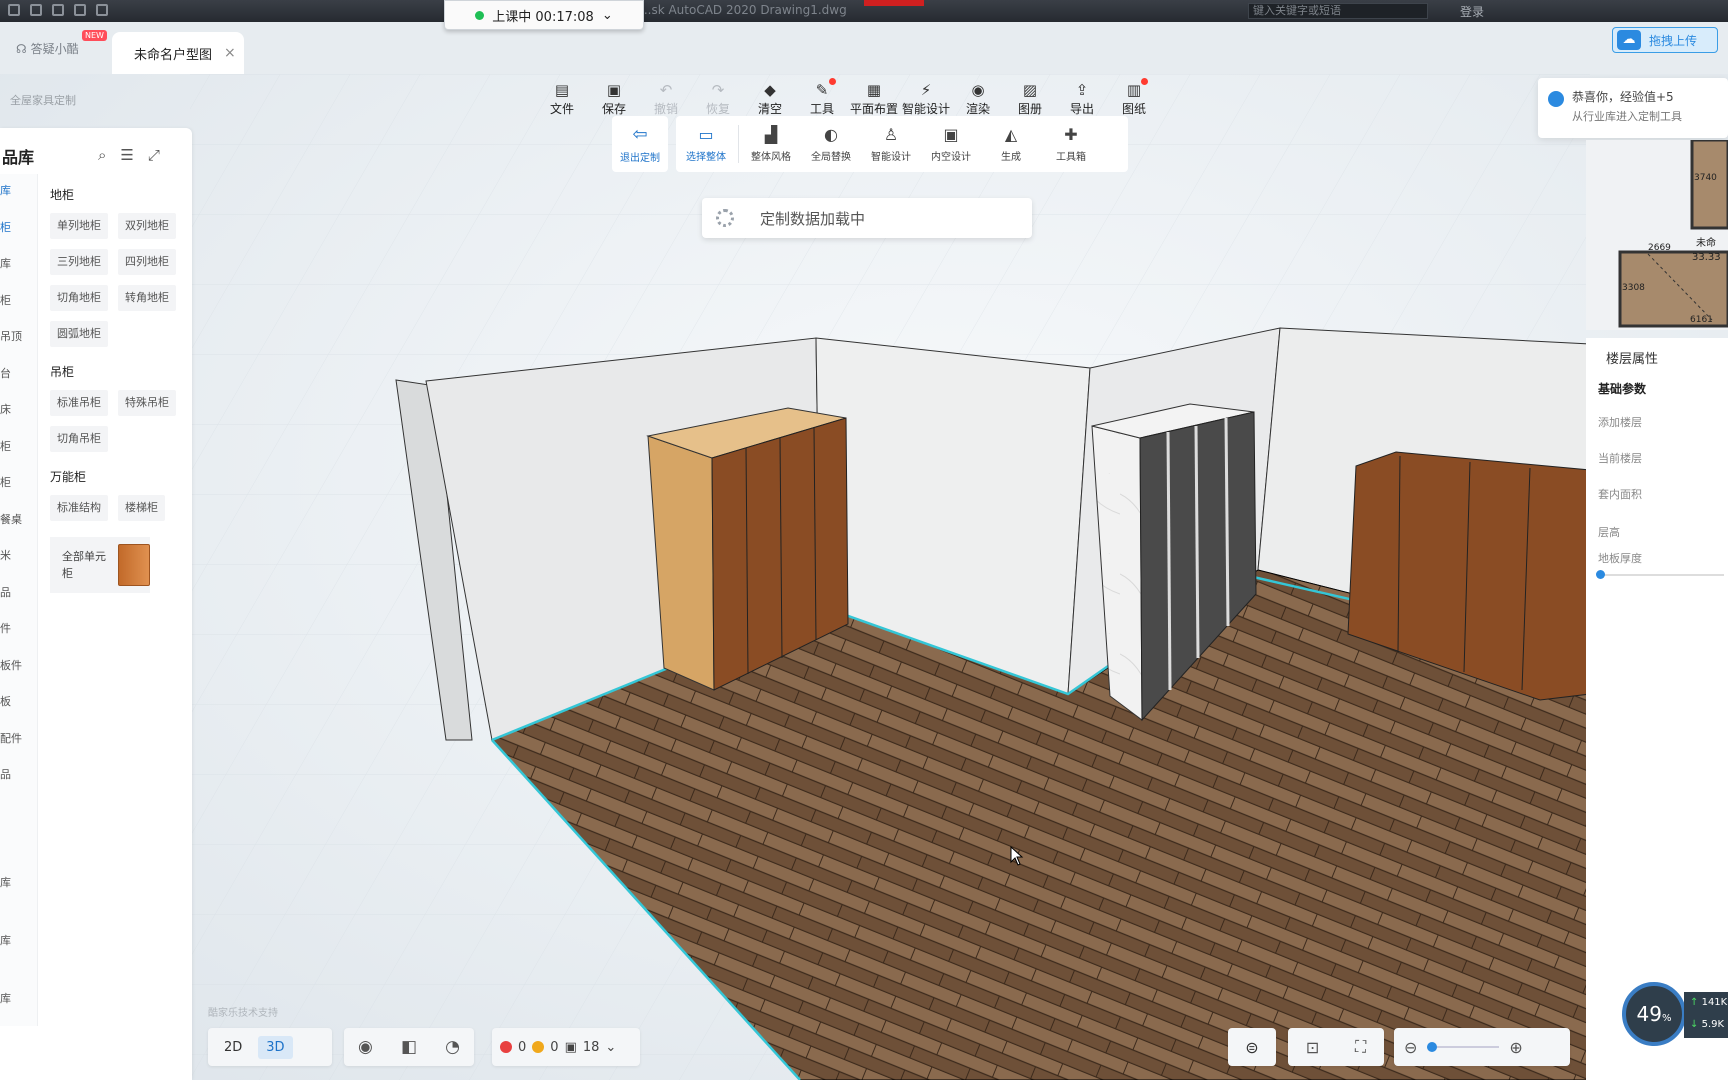 The height and width of the screenshot is (1080, 1728). What do you see at coordinates (1657, 234) in the screenshot?
I see `floorplan-minimap: 3740 2669 3308 6161 未命 33.33` at bounding box center [1657, 234].